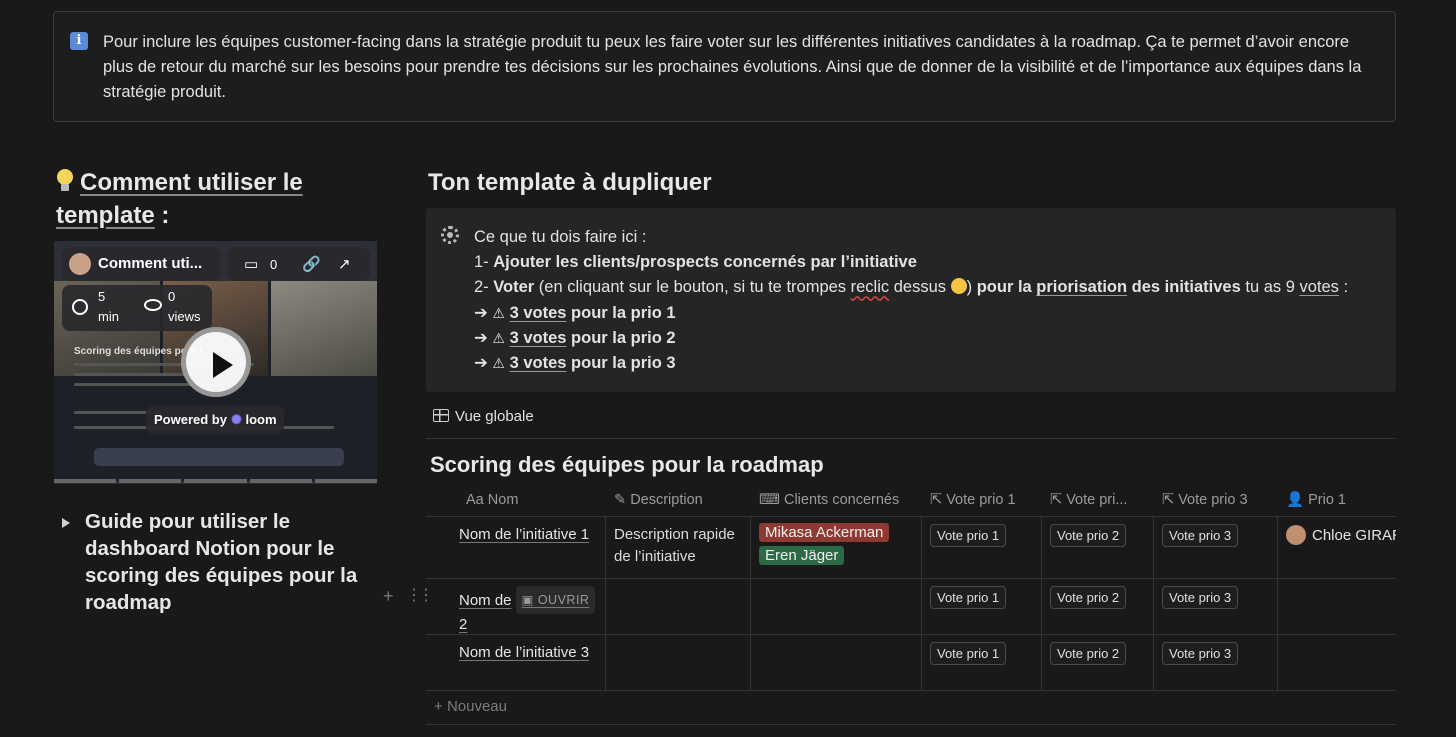  Describe the element at coordinates (344, 264) in the screenshot. I see `external-link-icon: ↗` at that location.